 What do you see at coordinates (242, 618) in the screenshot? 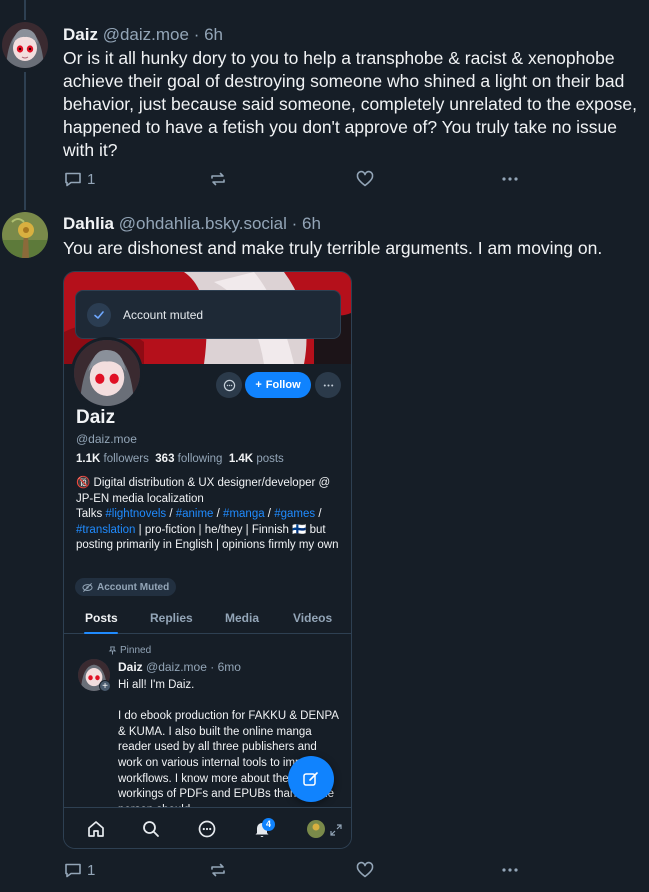
I see `tab-media: Media` at bounding box center [242, 618].